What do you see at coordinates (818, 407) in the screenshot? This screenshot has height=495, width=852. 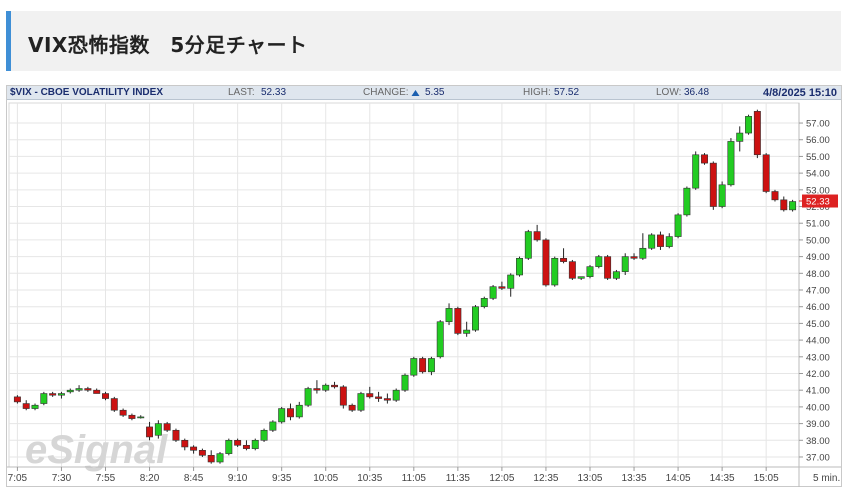 I see `y-tick-label: 40.00` at bounding box center [818, 407].